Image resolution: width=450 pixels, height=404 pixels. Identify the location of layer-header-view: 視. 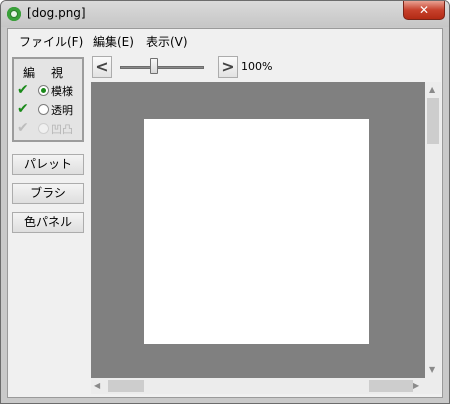
(57, 73).